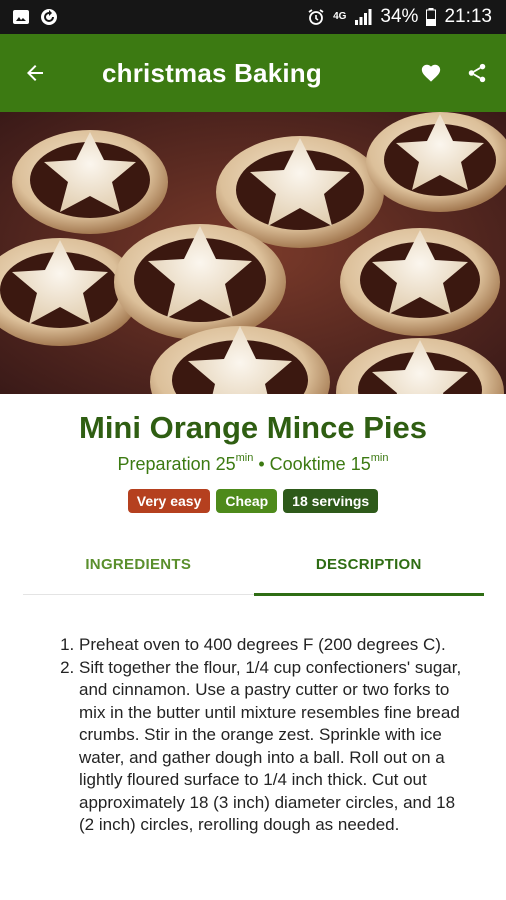 The height and width of the screenshot is (900, 506). Describe the element at coordinates (331, 501) in the screenshot. I see `servings-badge: 18 servings` at that location.